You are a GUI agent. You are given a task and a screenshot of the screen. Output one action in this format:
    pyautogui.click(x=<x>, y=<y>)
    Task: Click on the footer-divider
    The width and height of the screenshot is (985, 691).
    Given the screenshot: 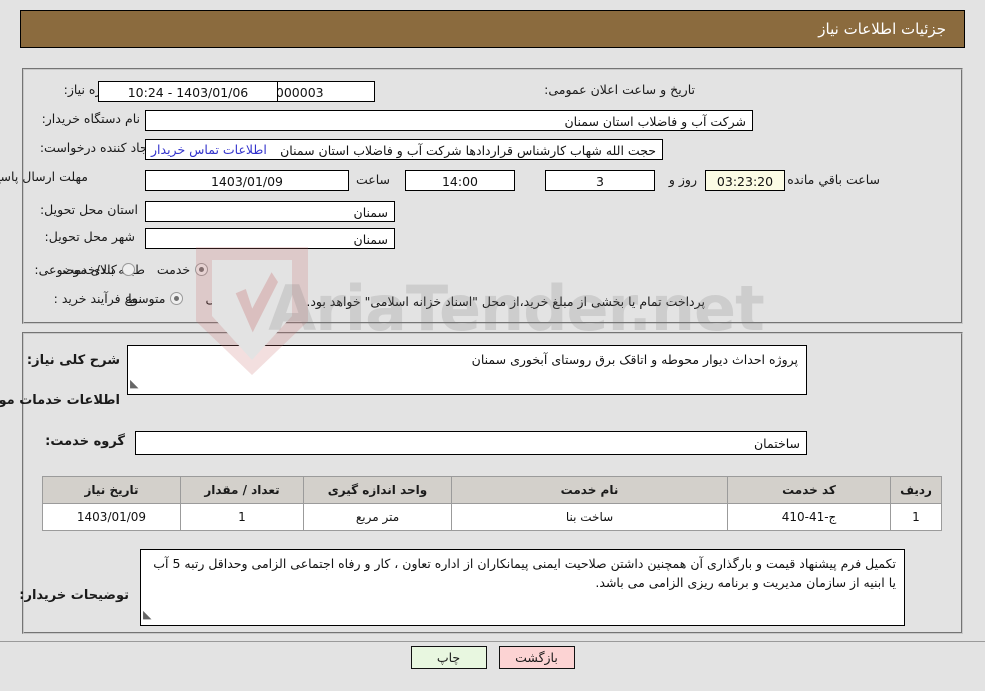 What is the action you would take?
    pyautogui.click(x=492, y=641)
    